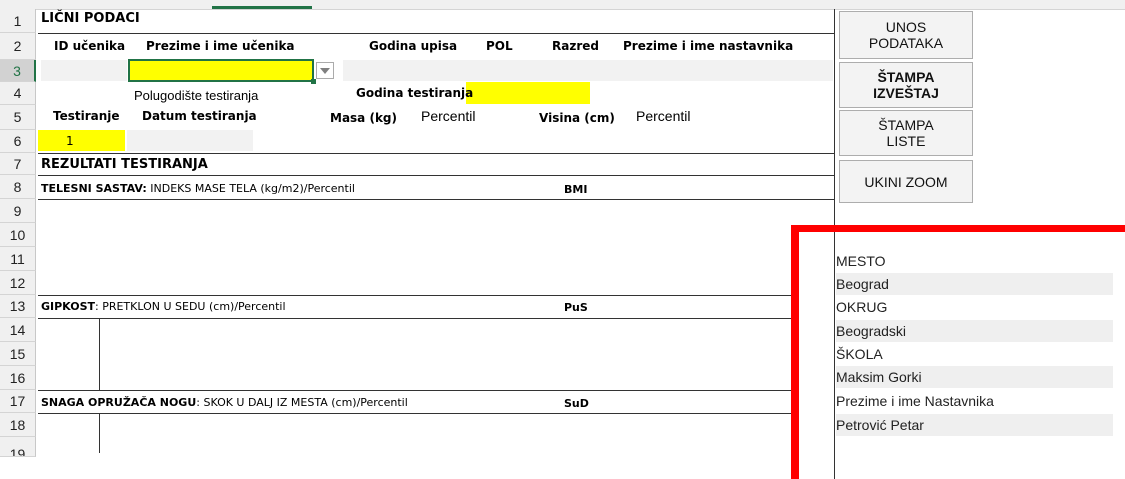  What do you see at coordinates (906, 27) in the screenshot?
I see `unos-line1: UNOS` at bounding box center [906, 27].